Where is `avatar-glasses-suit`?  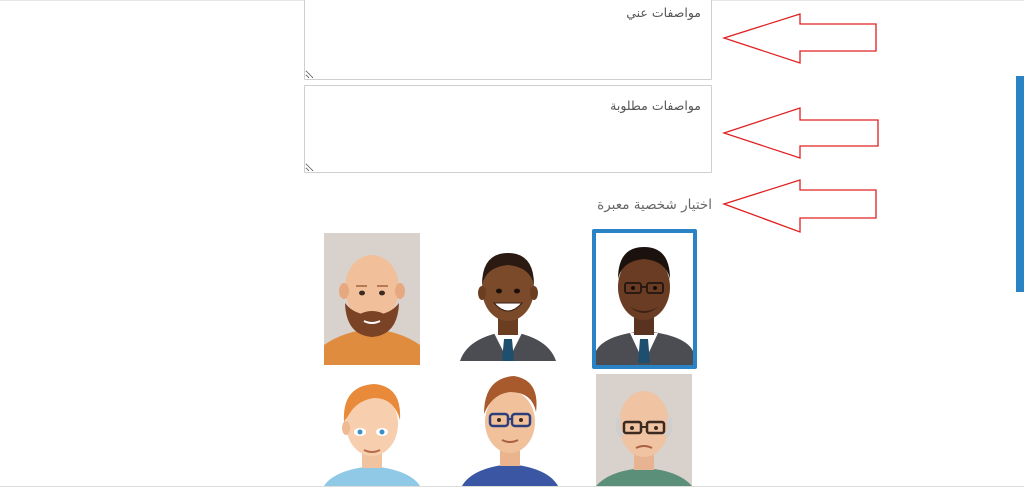
avatar-glasses-suit is located at coordinates (644, 299).